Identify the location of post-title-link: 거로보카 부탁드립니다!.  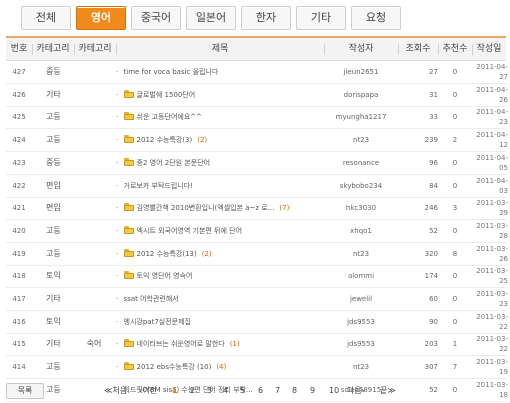
(158, 186).